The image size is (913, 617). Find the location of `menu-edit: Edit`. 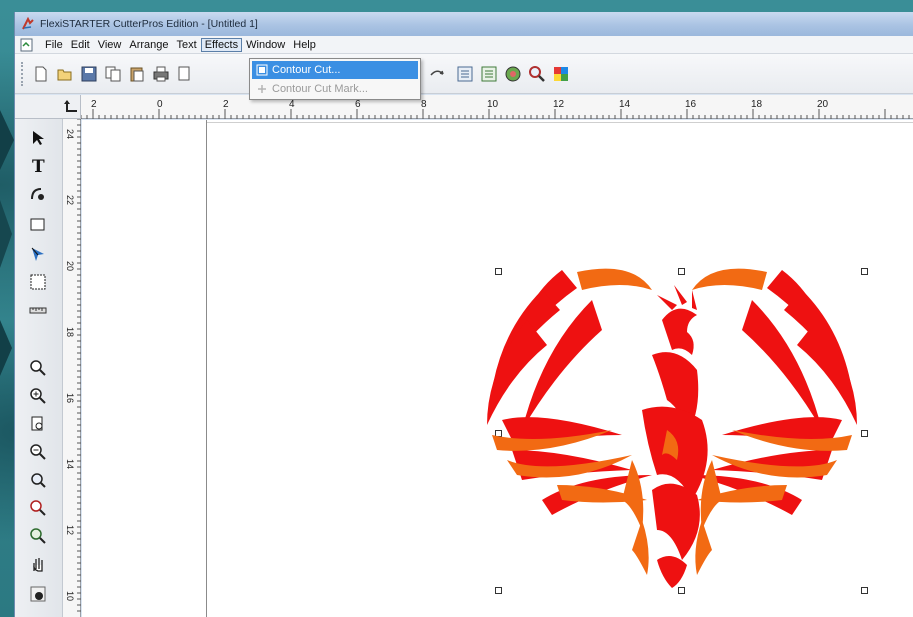

menu-edit: Edit is located at coordinates (80, 45).